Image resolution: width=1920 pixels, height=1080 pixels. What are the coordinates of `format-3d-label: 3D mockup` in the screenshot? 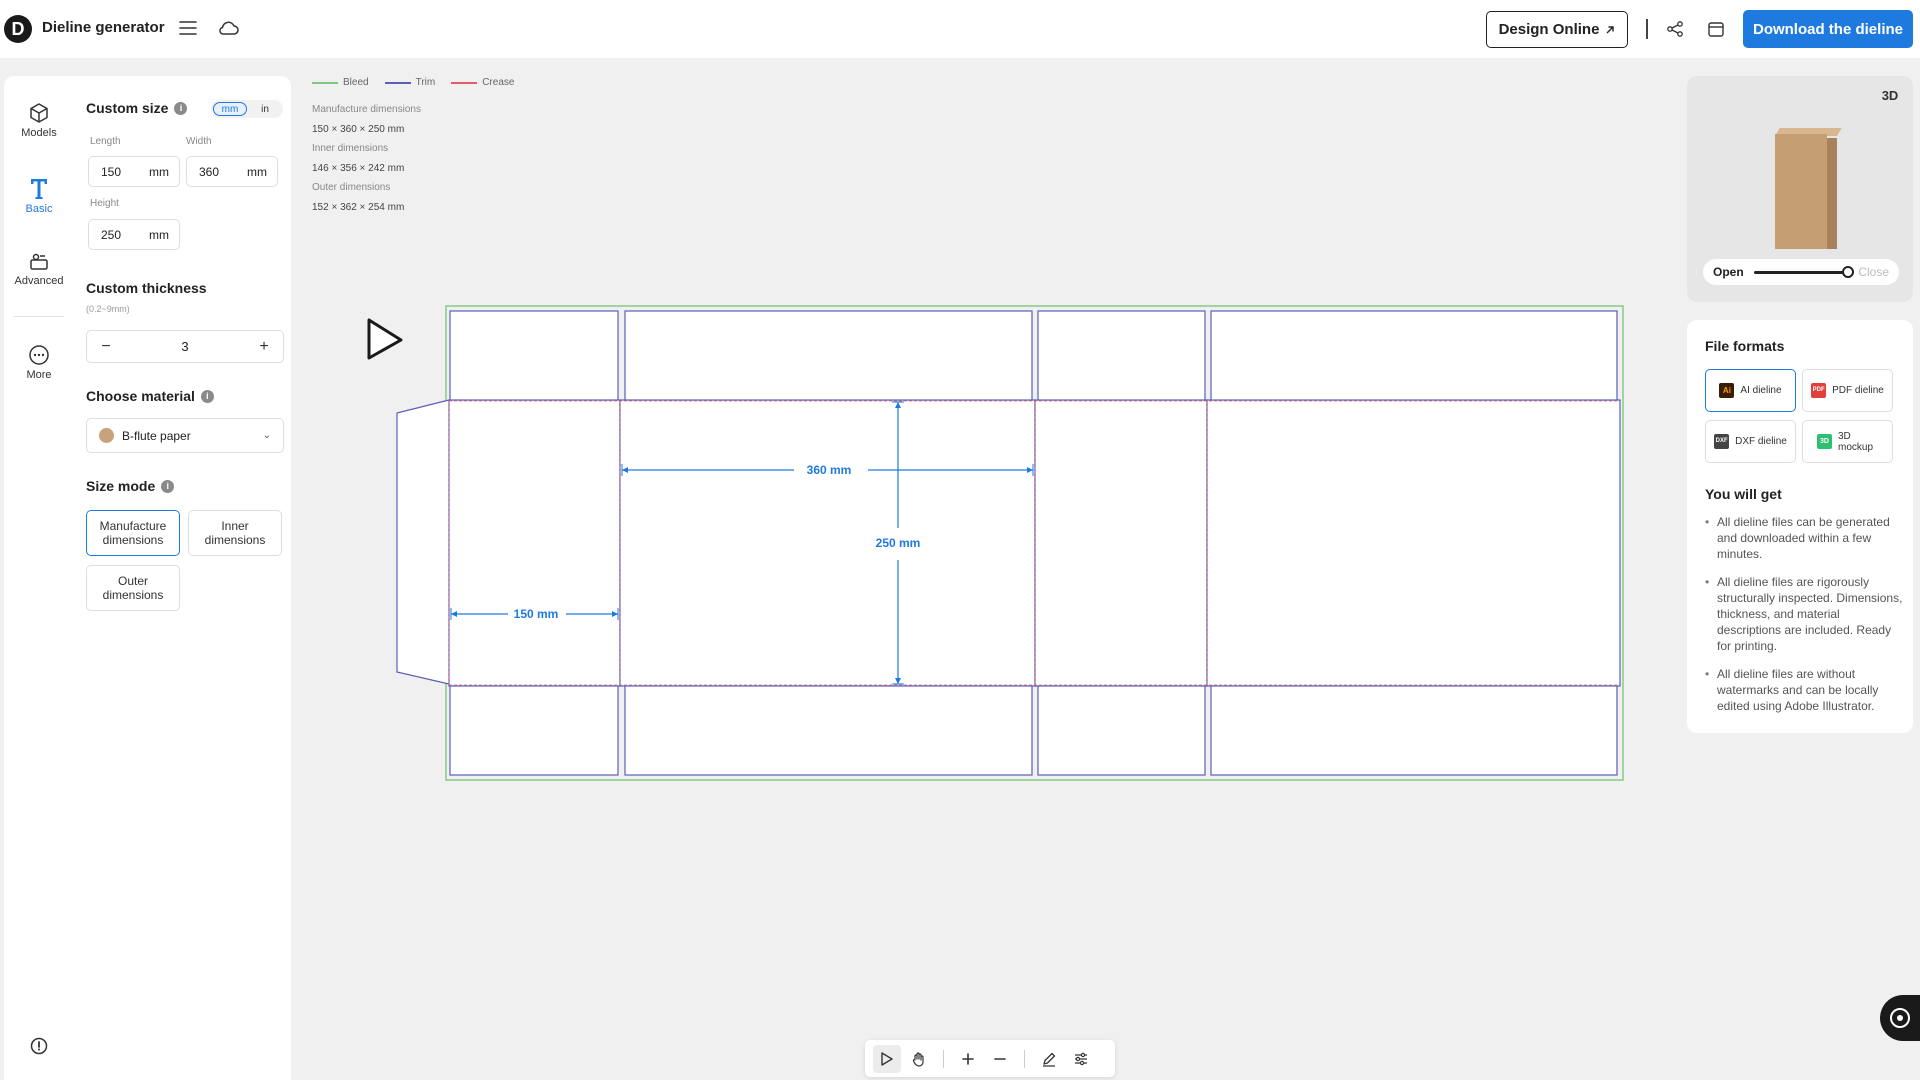 It's located at (1856, 441).